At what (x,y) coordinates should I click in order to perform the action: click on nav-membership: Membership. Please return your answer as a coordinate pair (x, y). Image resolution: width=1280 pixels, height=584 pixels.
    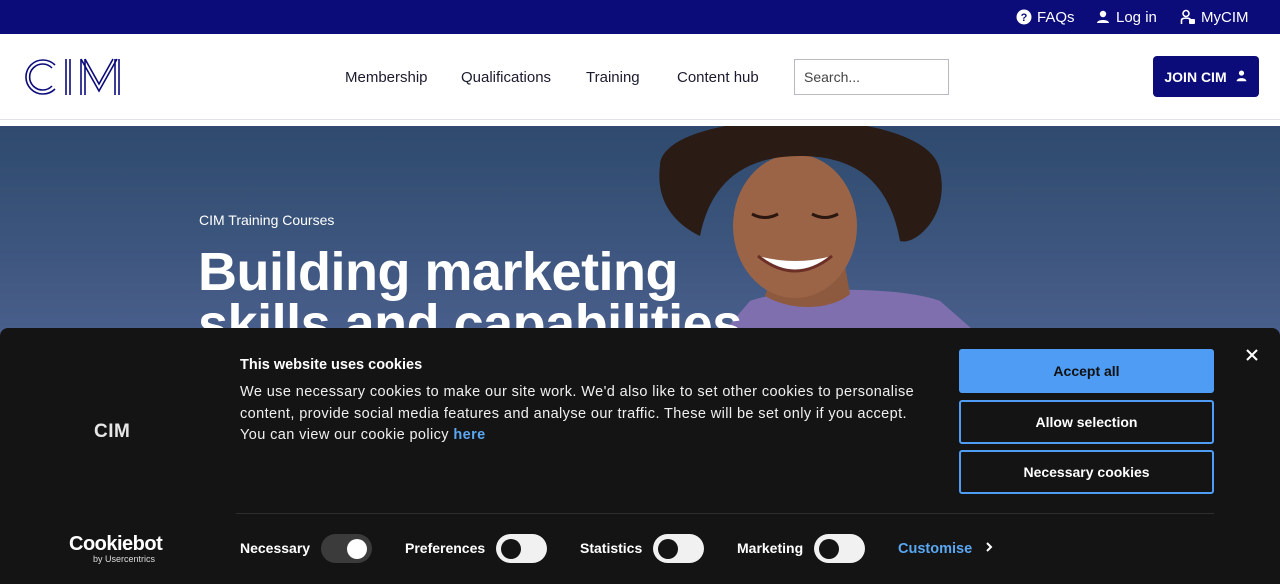
    Looking at the image, I should click on (386, 77).